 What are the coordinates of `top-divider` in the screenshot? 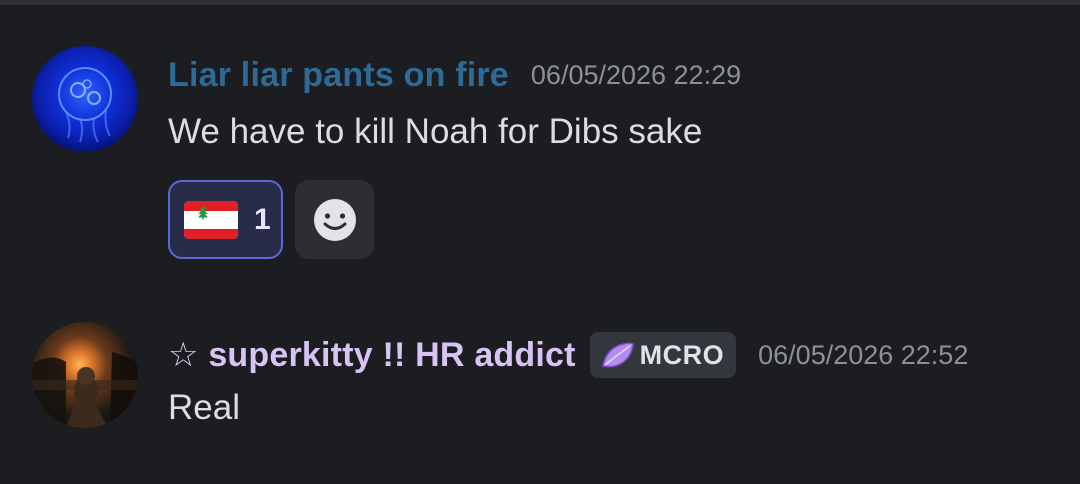 It's located at (540, 2).